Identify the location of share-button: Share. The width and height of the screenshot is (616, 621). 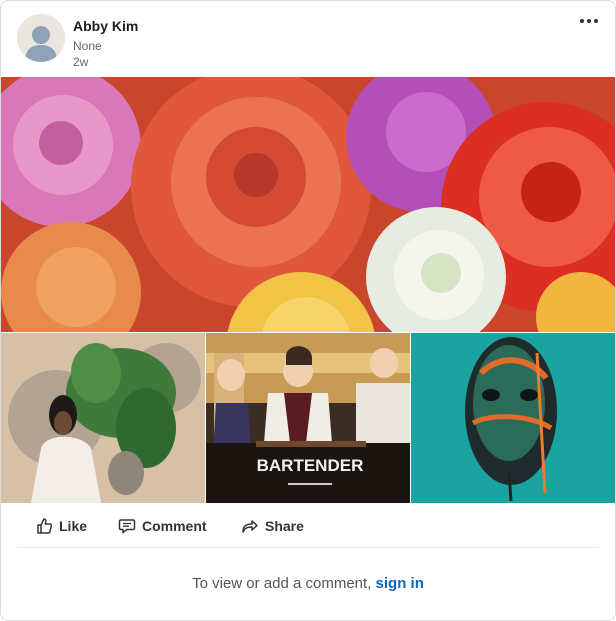
(272, 526).